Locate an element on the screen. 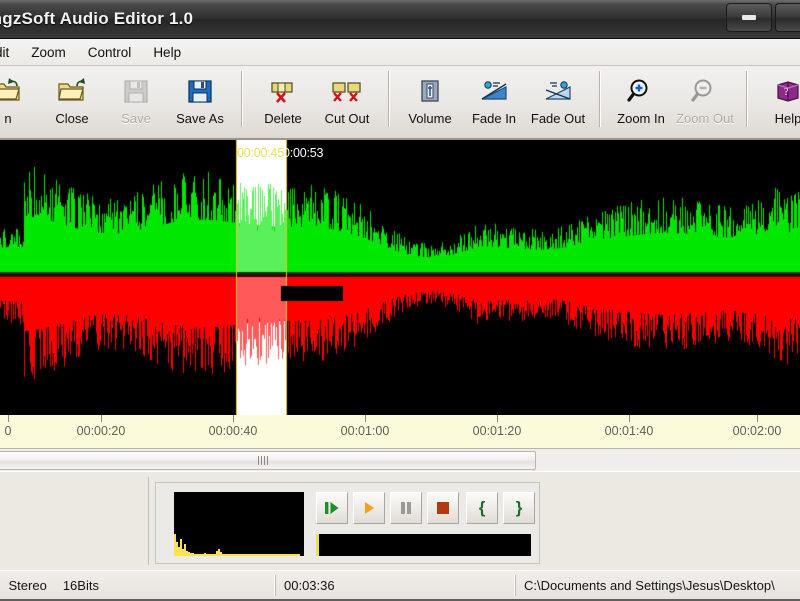  bracket-controls: { } is located at coordinates (500, 508).